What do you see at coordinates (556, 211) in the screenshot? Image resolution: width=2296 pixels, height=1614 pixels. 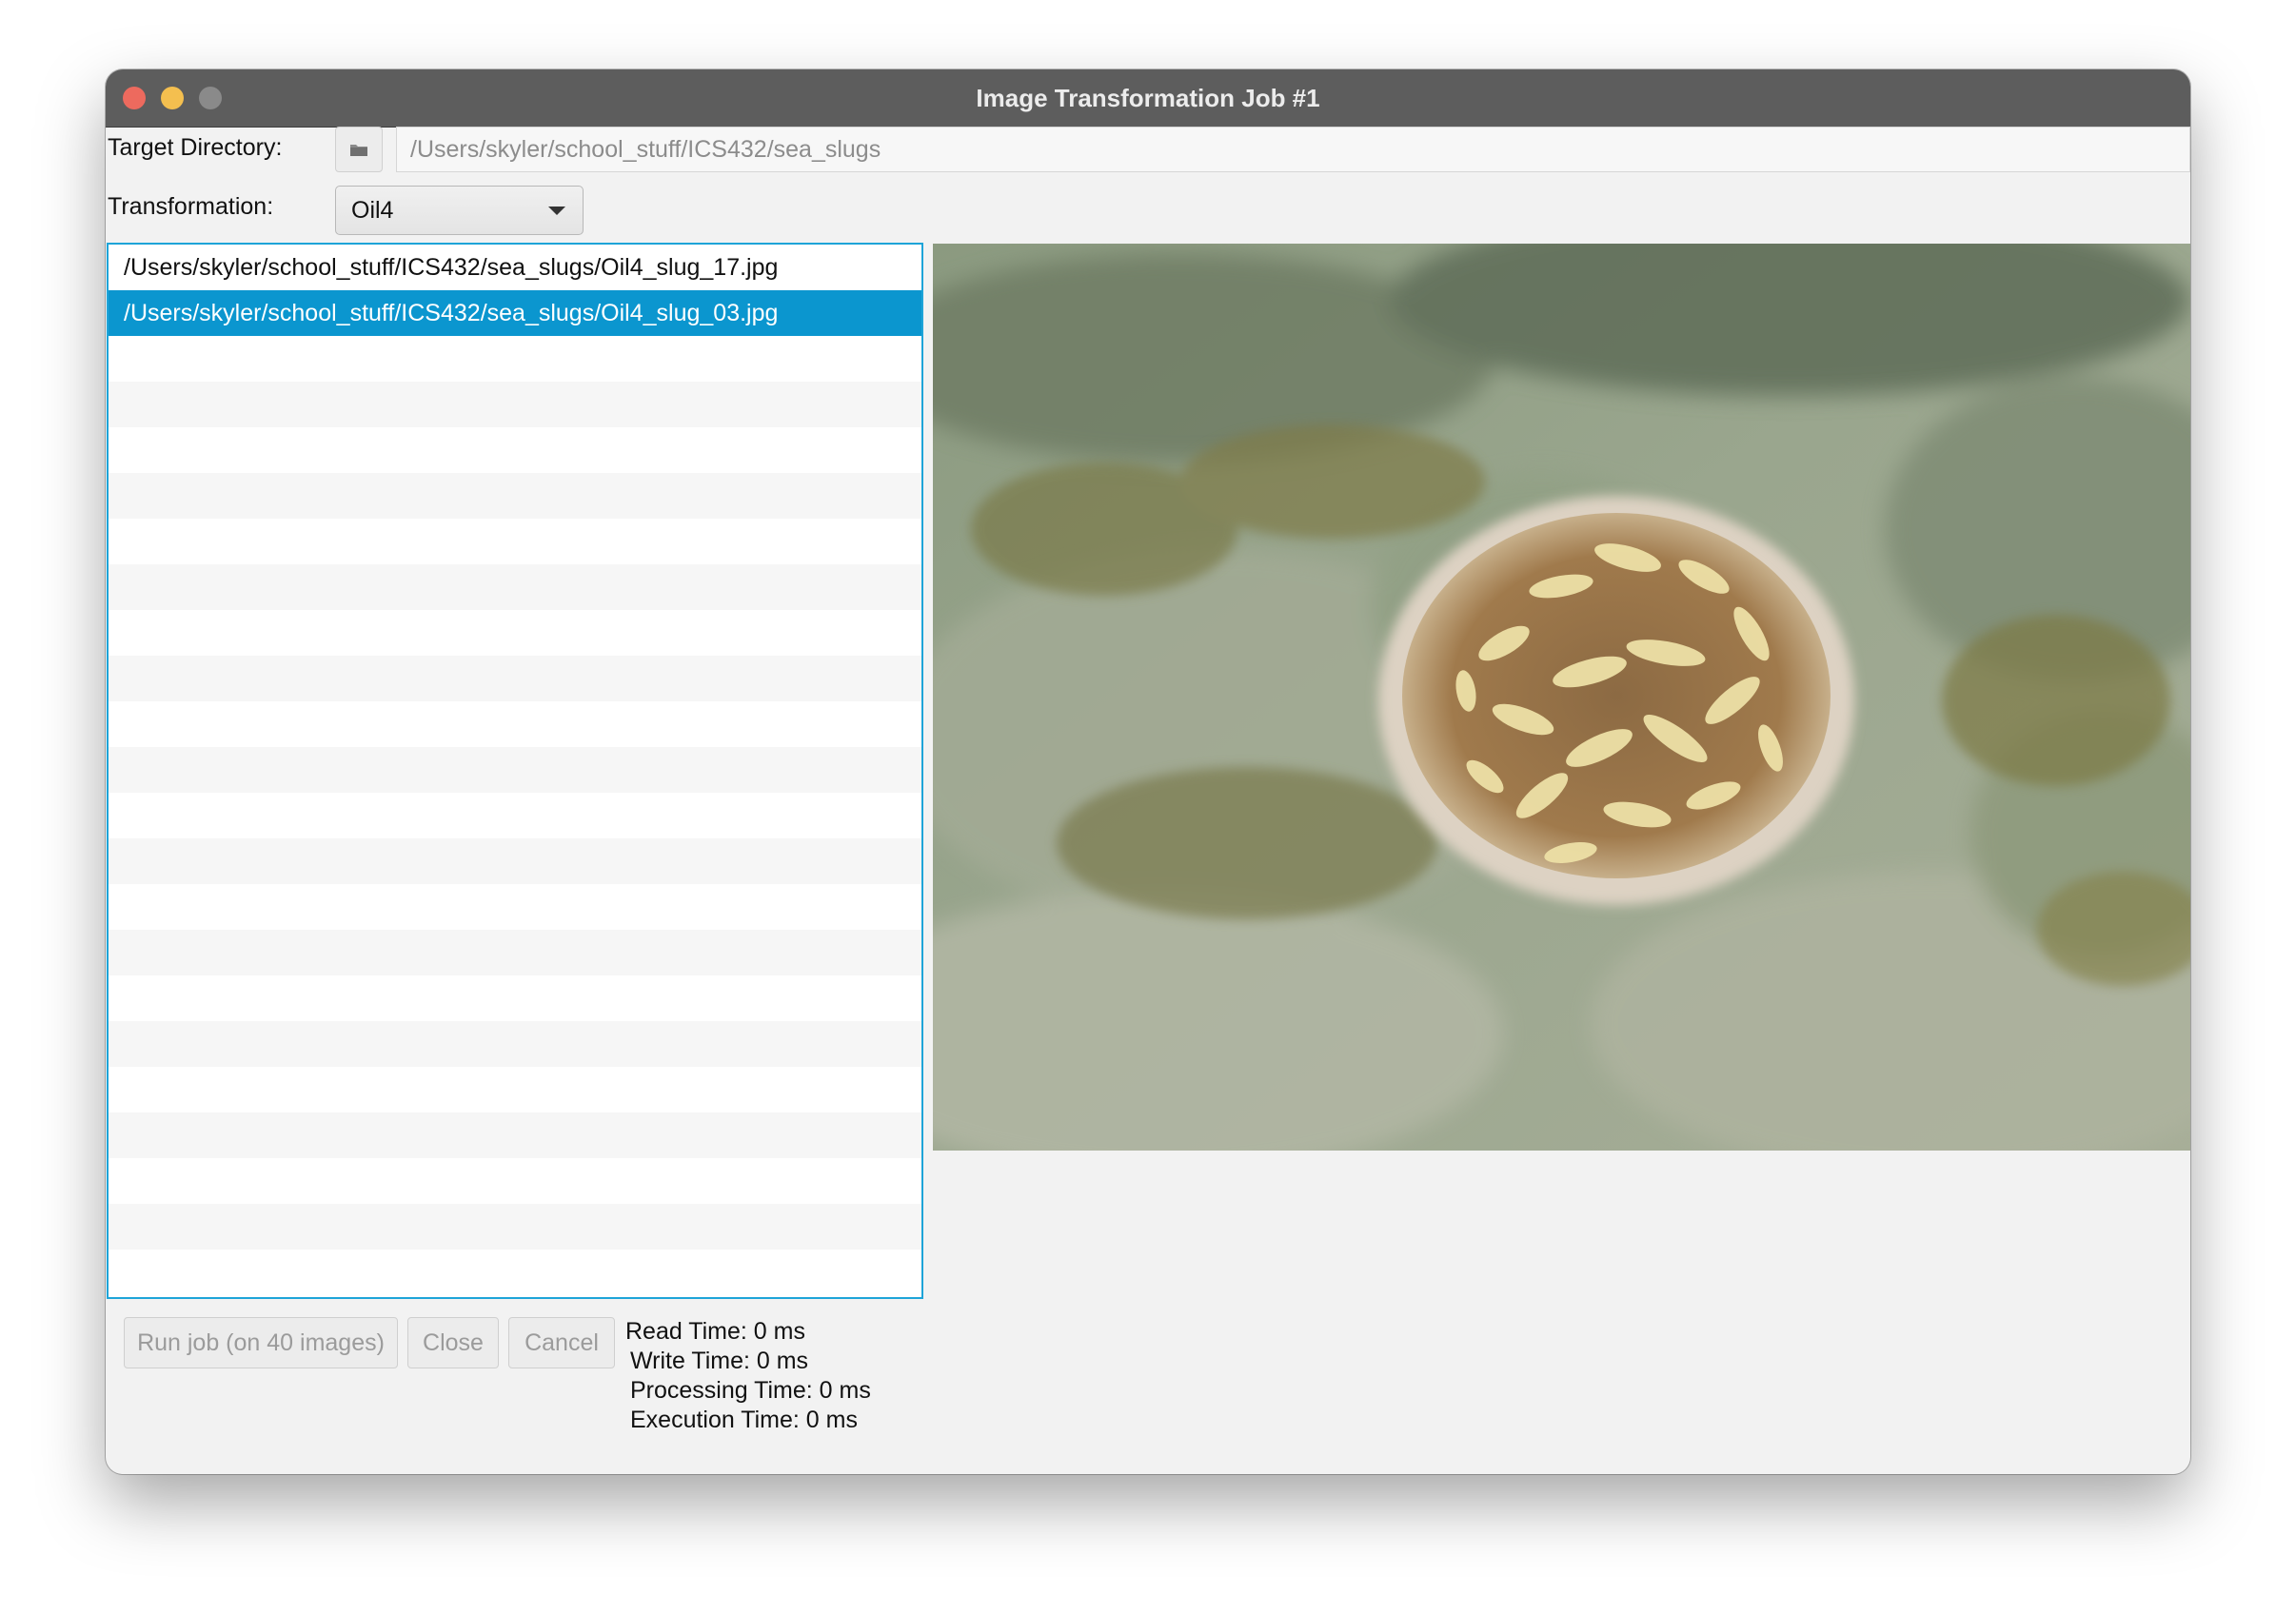 I see `chevron-down-icon` at bounding box center [556, 211].